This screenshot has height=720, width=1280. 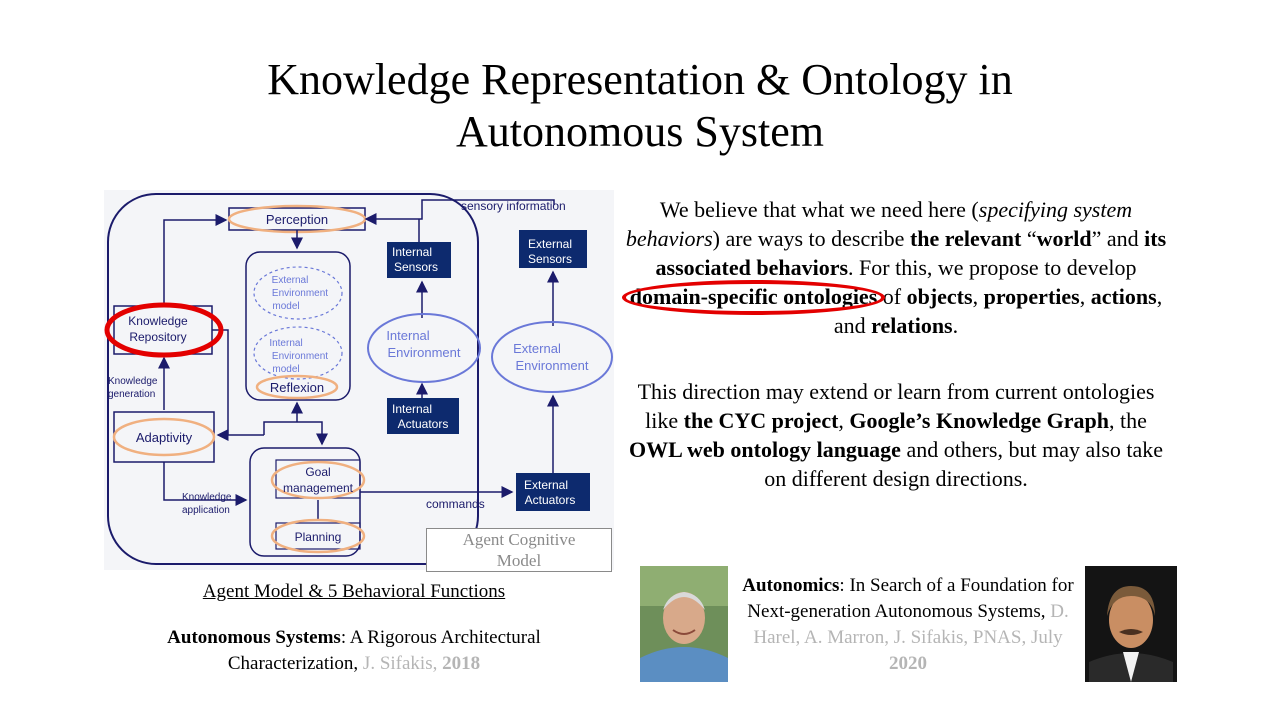 I want to click on agent-cognitive-model-line2: Model, so click(x=519, y=560).